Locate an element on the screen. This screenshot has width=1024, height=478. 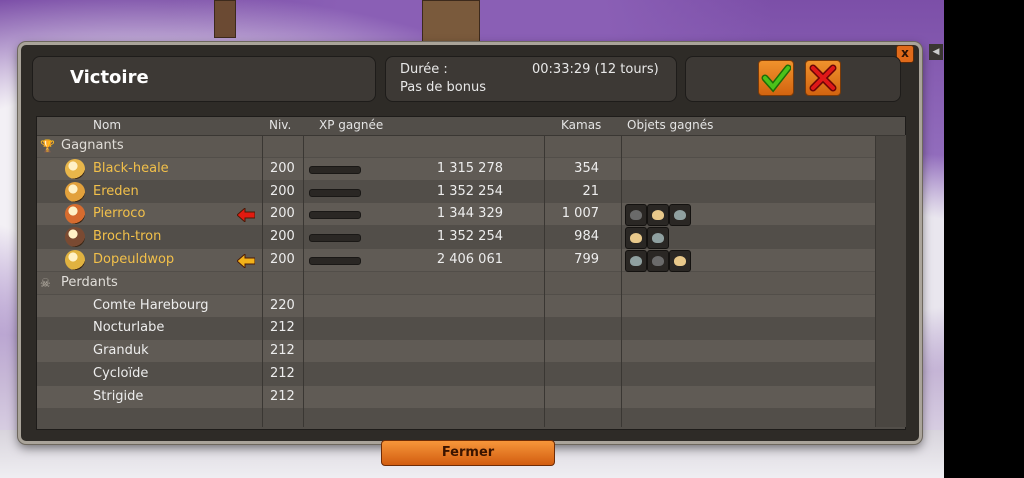
table-row: Black-heale 200 1 315 278 354 is located at coordinates (456, 168).